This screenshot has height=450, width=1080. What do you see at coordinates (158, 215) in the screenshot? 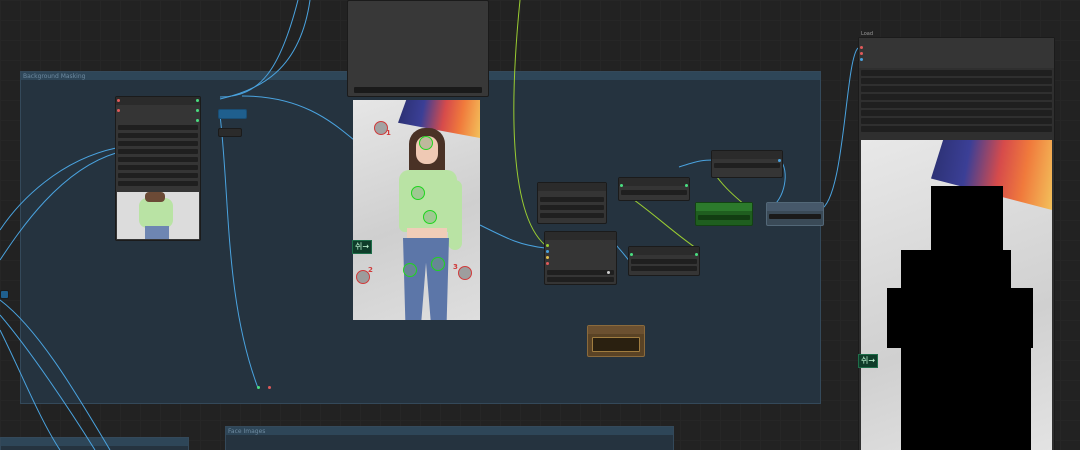
I see `thumbnail-image` at bounding box center [158, 215].